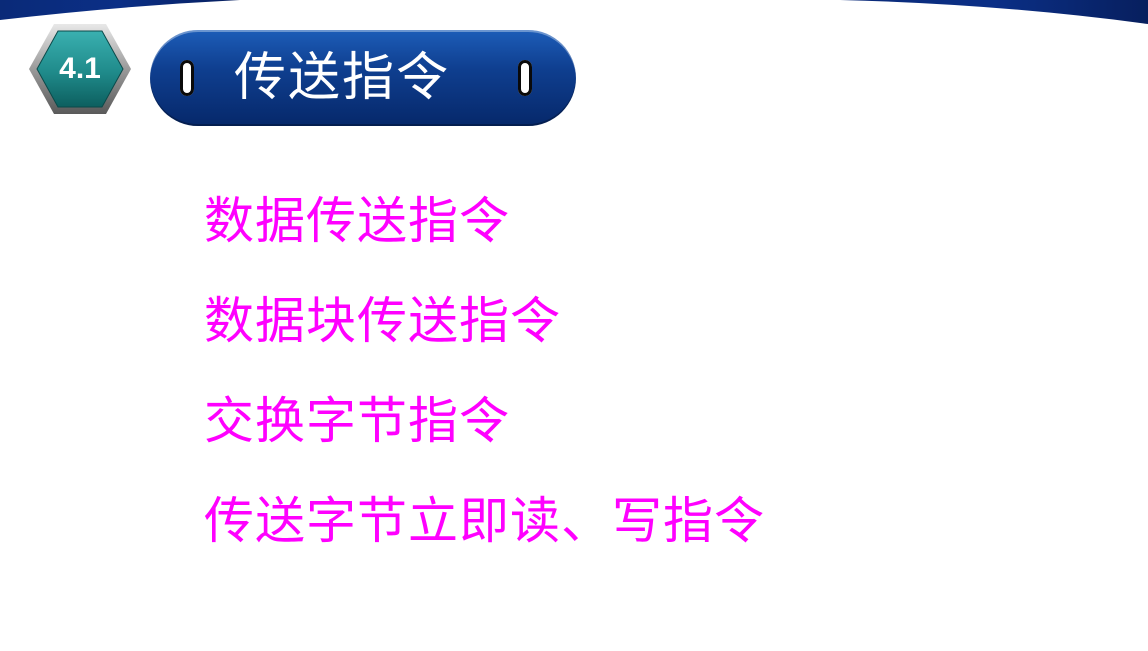 This screenshot has width=1148, height=651. I want to click on section-number: 4.1, so click(80, 68).